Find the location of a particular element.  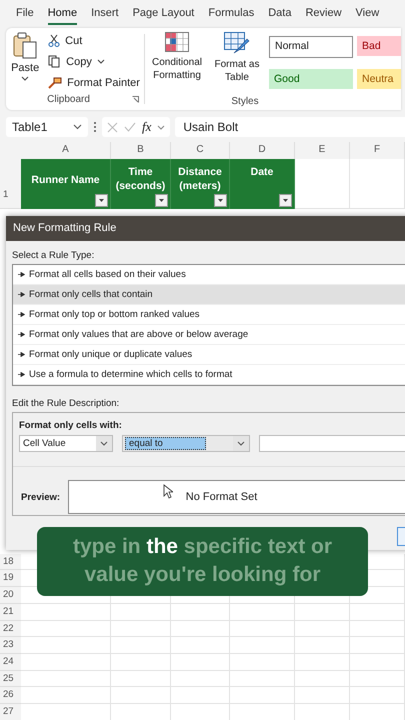

row-number: 25 is located at coordinates (10, 679).